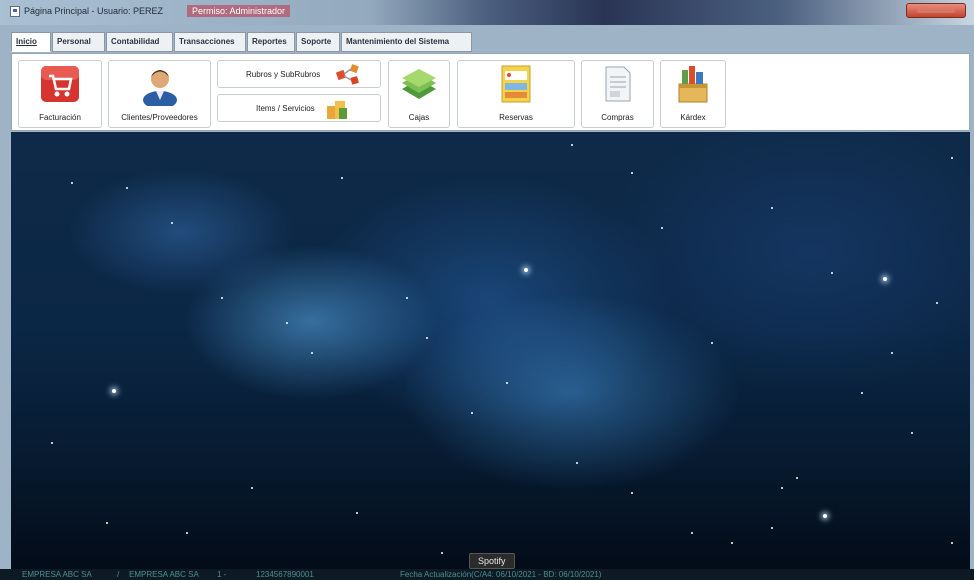 This screenshot has width=974, height=580. What do you see at coordinates (285, 108) in the screenshot?
I see `items-servicios-label: Items / Servicios` at bounding box center [285, 108].